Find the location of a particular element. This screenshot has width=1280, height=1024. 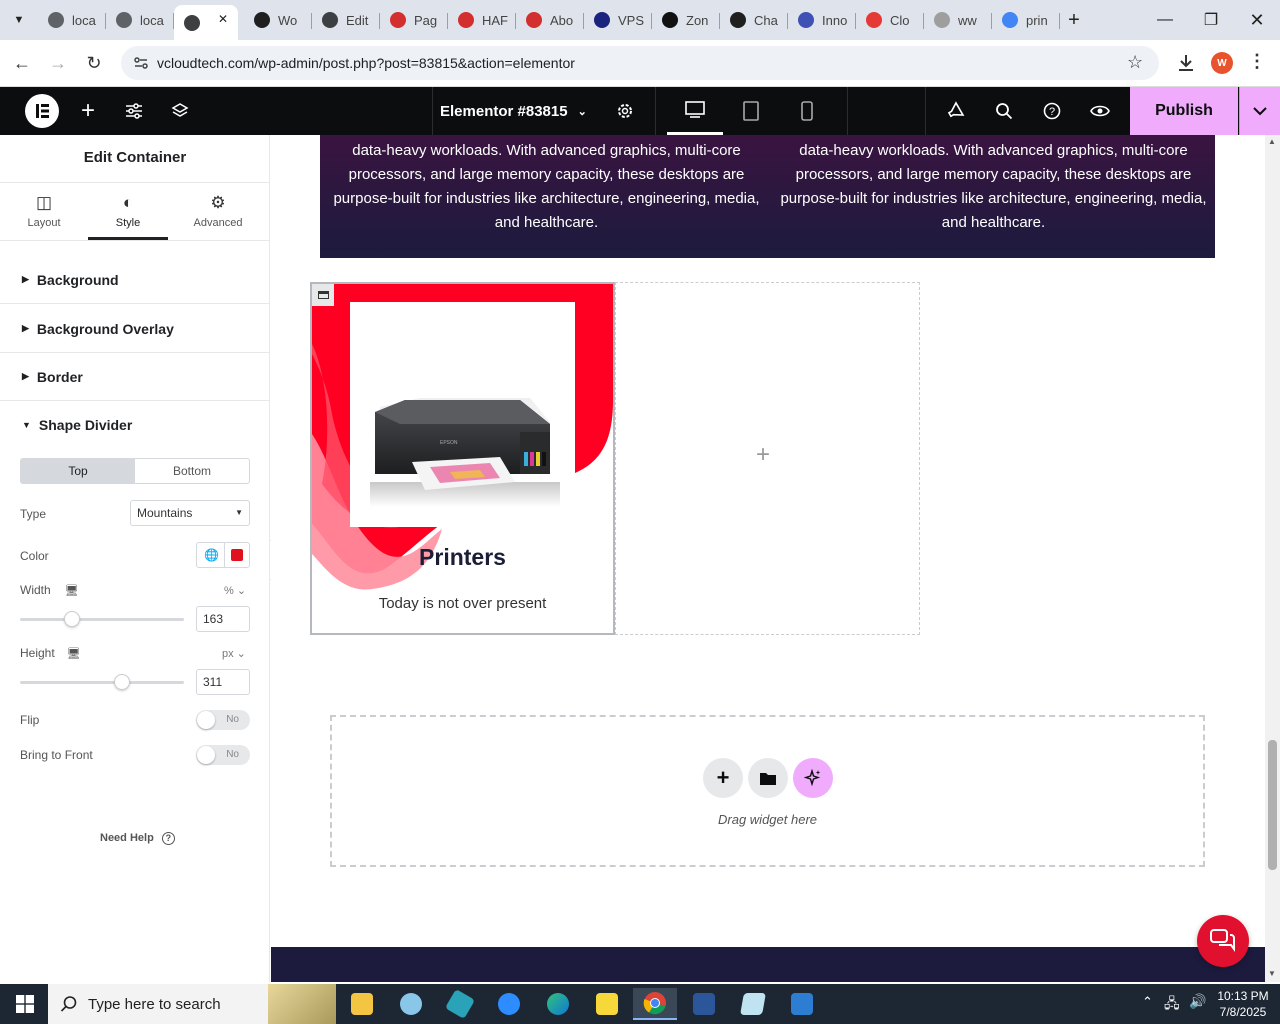

printers-card: EPSON Printers Today is not over present is located at coordinates (462, 458).